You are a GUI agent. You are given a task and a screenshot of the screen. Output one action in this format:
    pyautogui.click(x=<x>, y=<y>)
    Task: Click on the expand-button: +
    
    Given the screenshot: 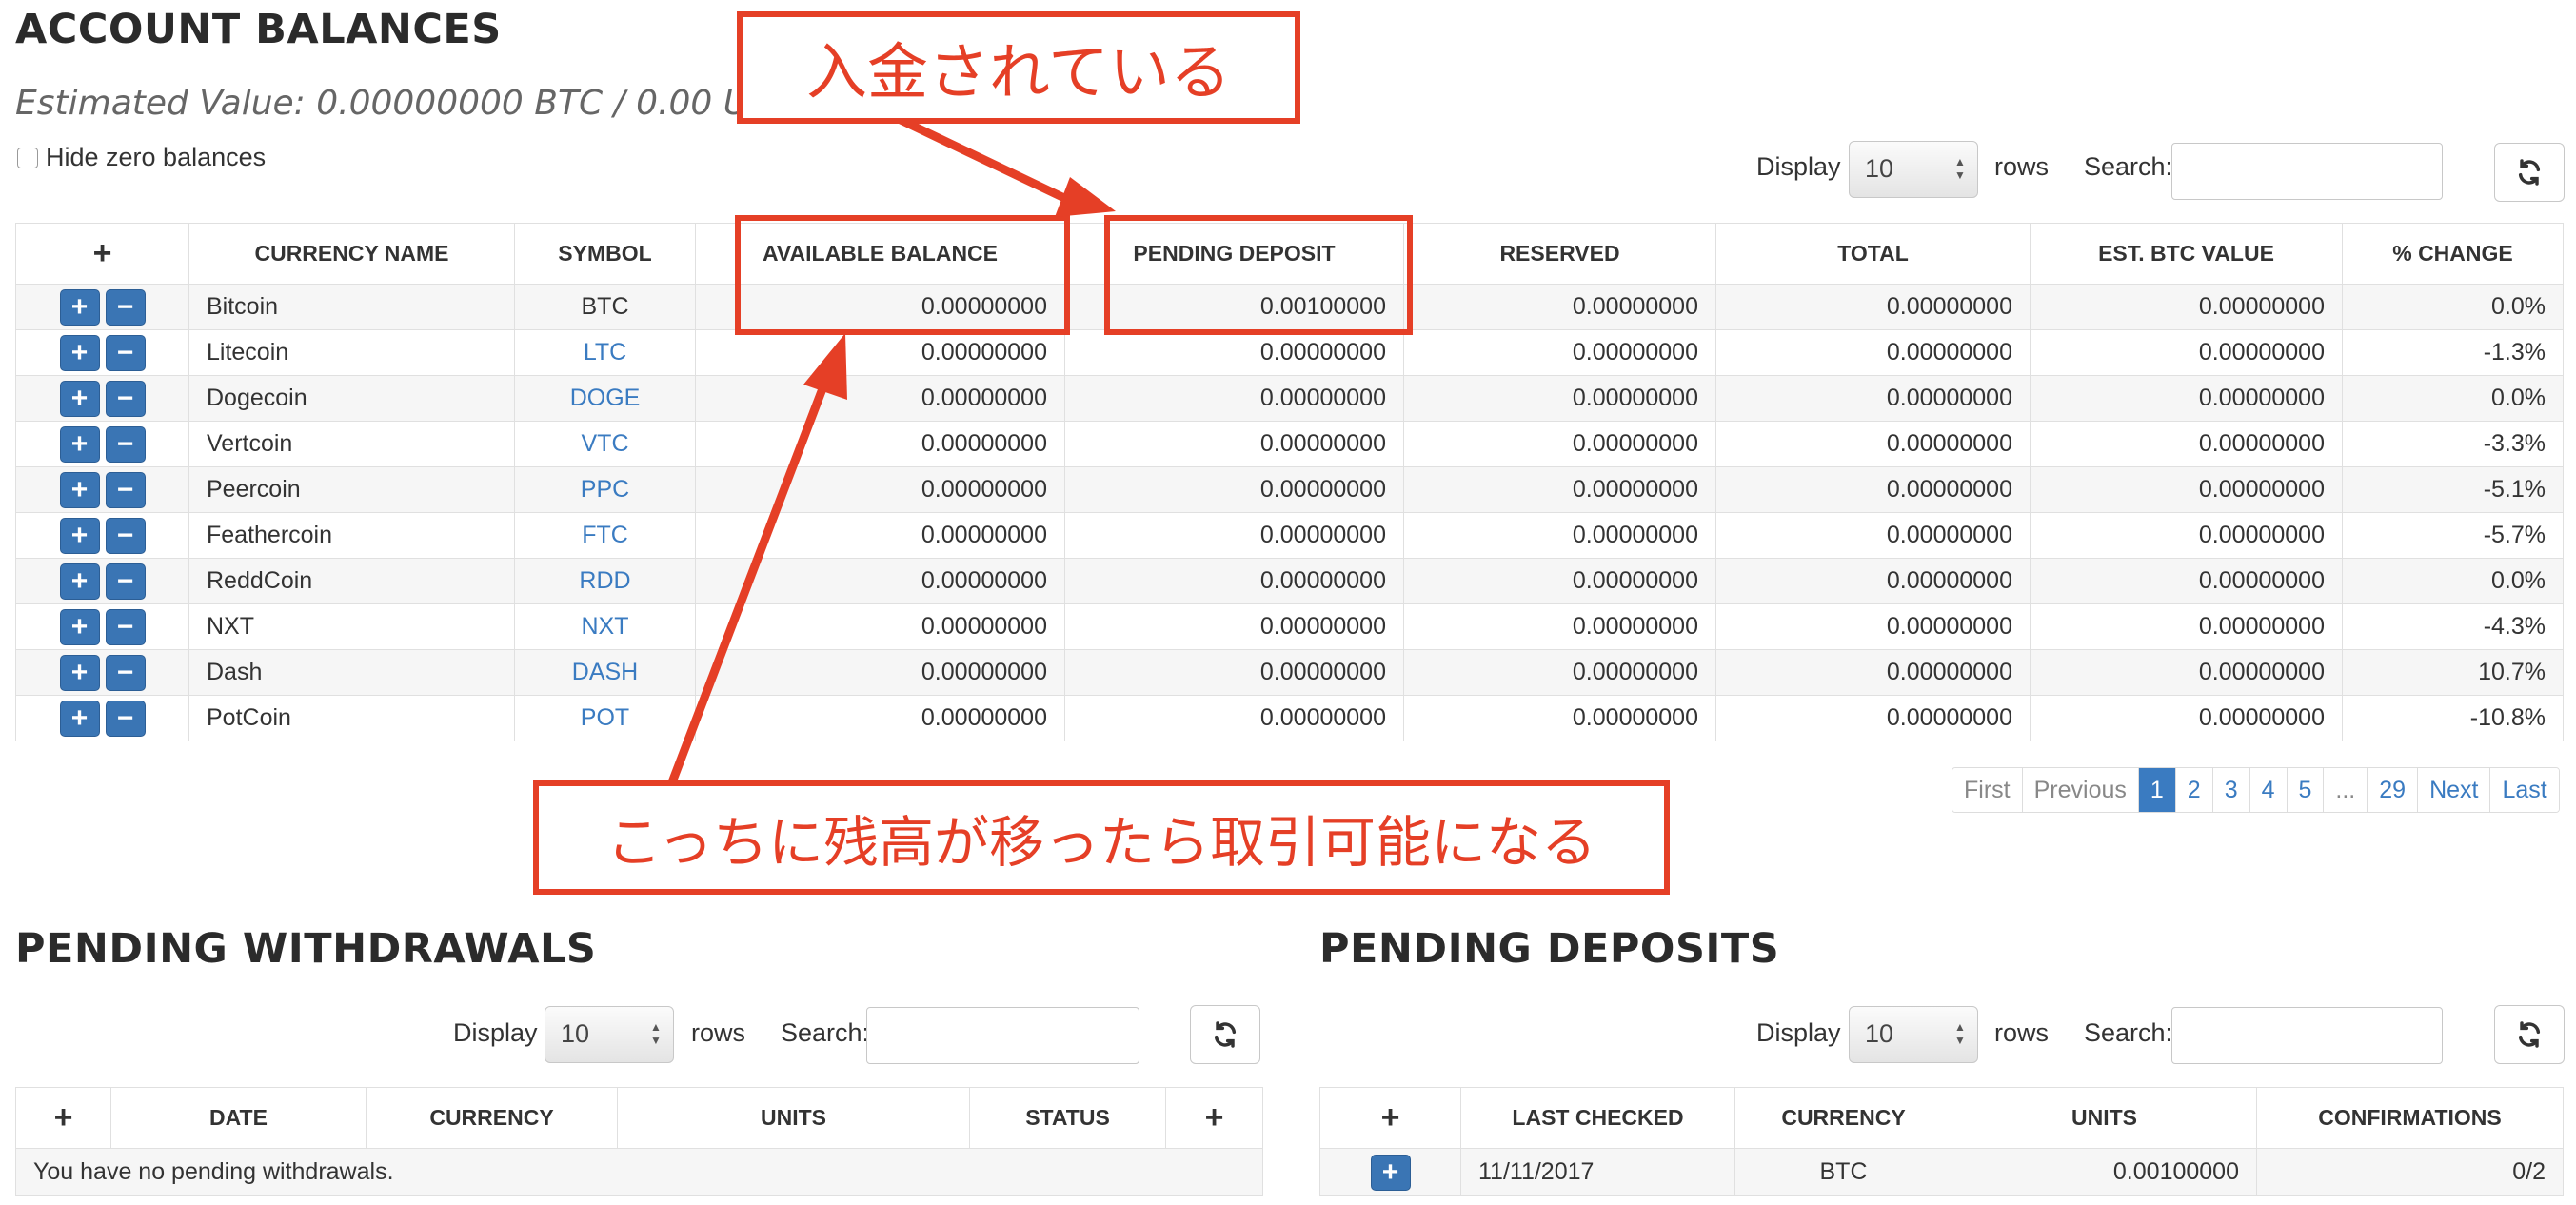 What is the action you would take?
    pyautogui.click(x=1390, y=1173)
    